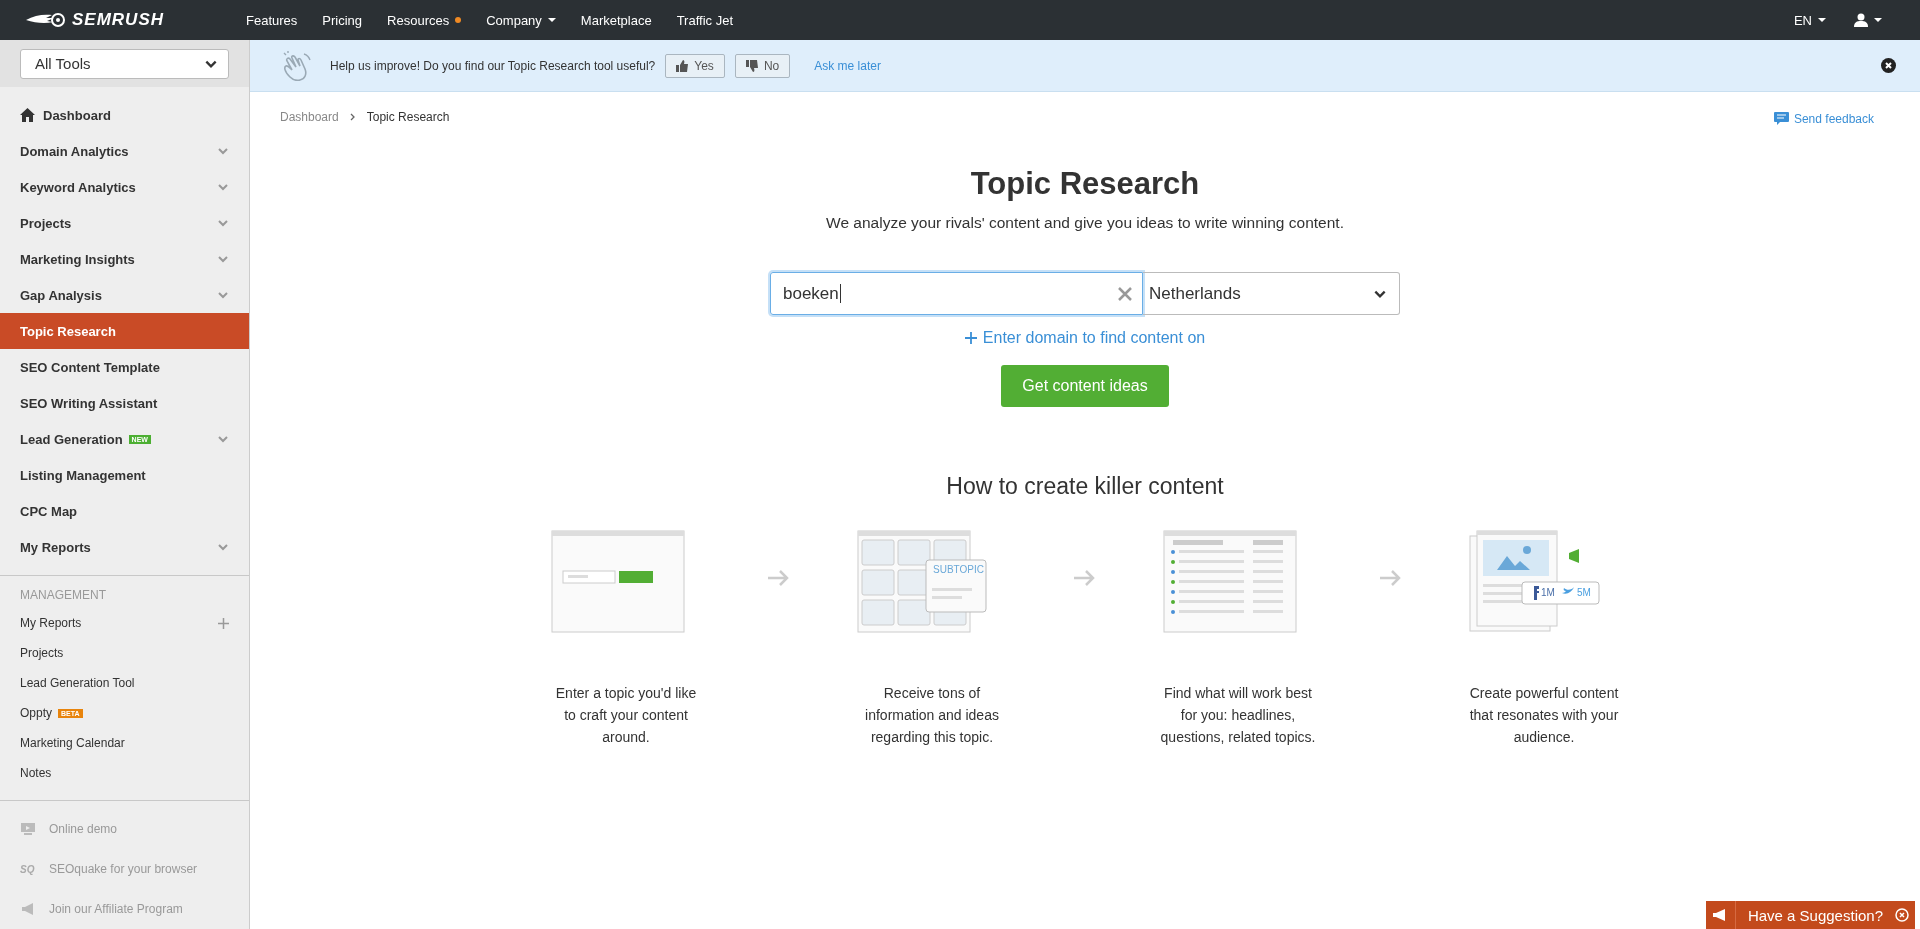 Image resolution: width=1920 pixels, height=929 pixels. Describe the element at coordinates (970, 338) in the screenshot. I see `plus-icon` at that location.